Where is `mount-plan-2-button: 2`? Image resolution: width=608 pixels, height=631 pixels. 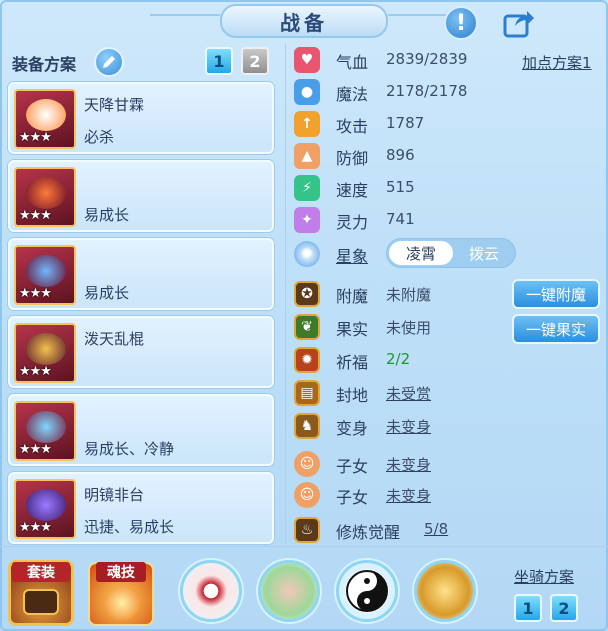
mount-plan-2-button: 2 is located at coordinates (564, 608).